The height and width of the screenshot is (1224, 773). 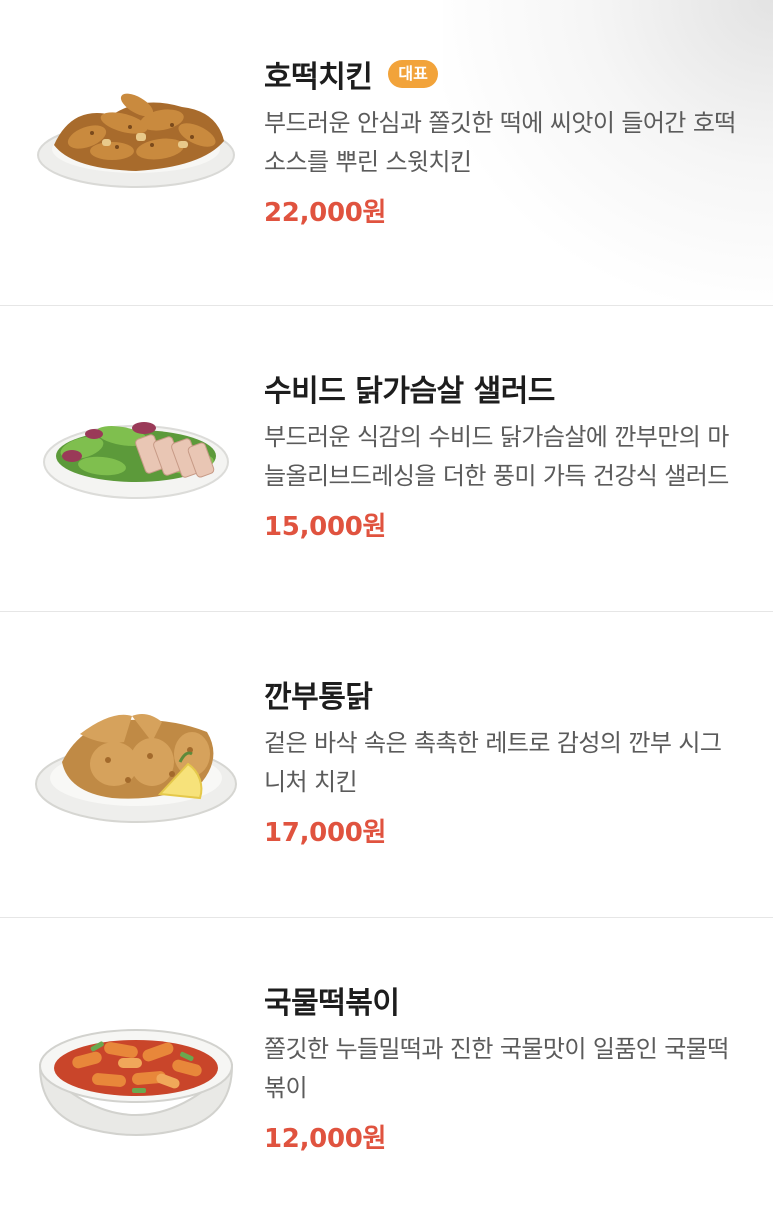 What do you see at coordinates (136, 466) in the screenshot?
I see `salad-icon` at bounding box center [136, 466].